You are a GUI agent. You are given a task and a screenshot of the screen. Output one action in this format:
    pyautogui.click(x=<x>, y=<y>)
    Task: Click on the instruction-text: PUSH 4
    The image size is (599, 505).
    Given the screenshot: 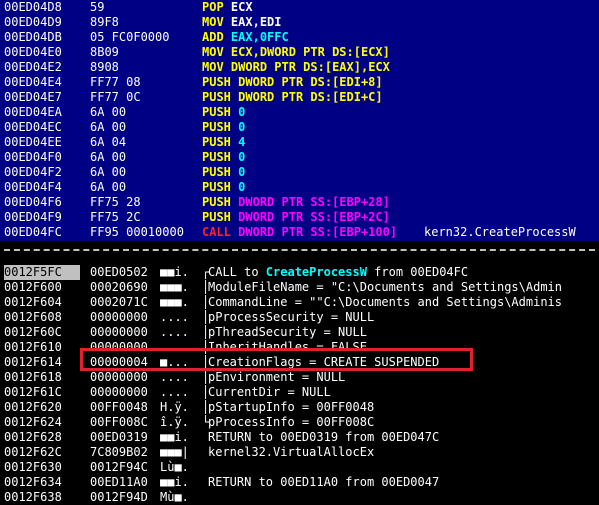 What is the action you would take?
    pyautogui.click(x=223, y=142)
    